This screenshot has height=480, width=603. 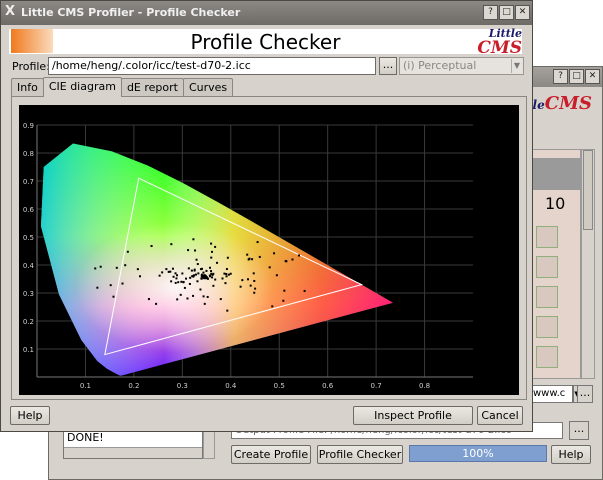 What do you see at coordinates (28, 126) in the screenshot?
I see `y-tick-label: 0.9` at bounding box center [28, 126].